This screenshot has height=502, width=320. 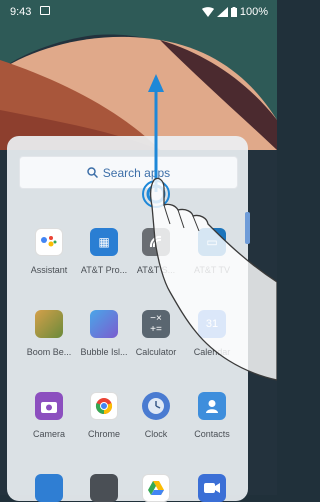 I want to click on search-icon, so click(x=92, y=172).